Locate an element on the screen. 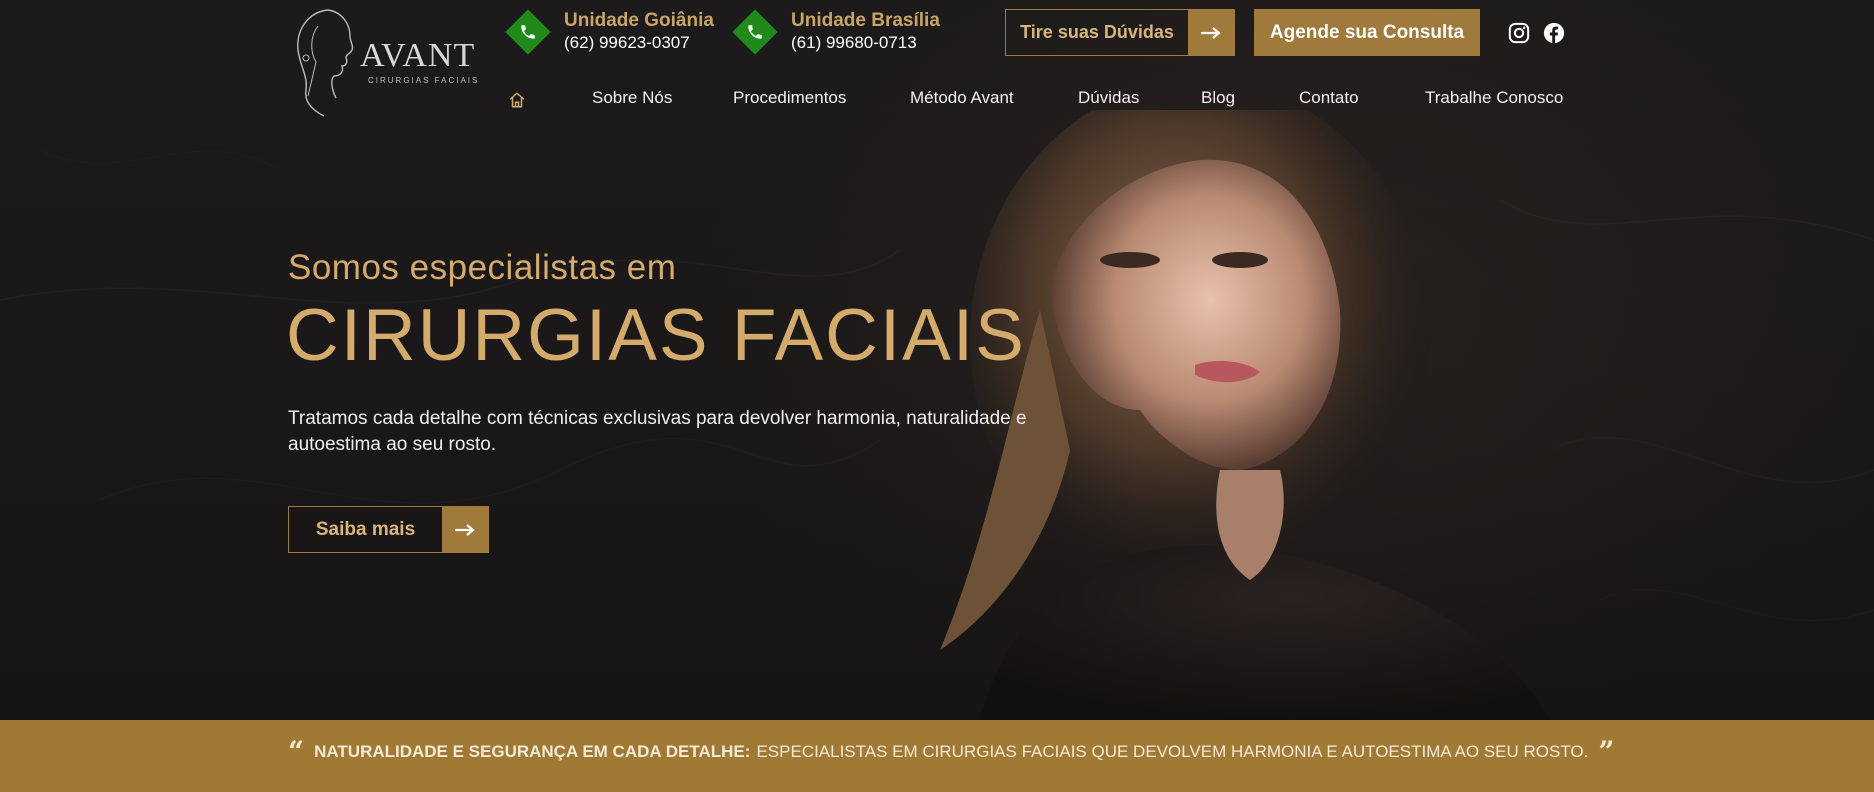  unit-brasilia: Unidade Brasília (61) 99680-0713 is located at coordinates (836, 32).